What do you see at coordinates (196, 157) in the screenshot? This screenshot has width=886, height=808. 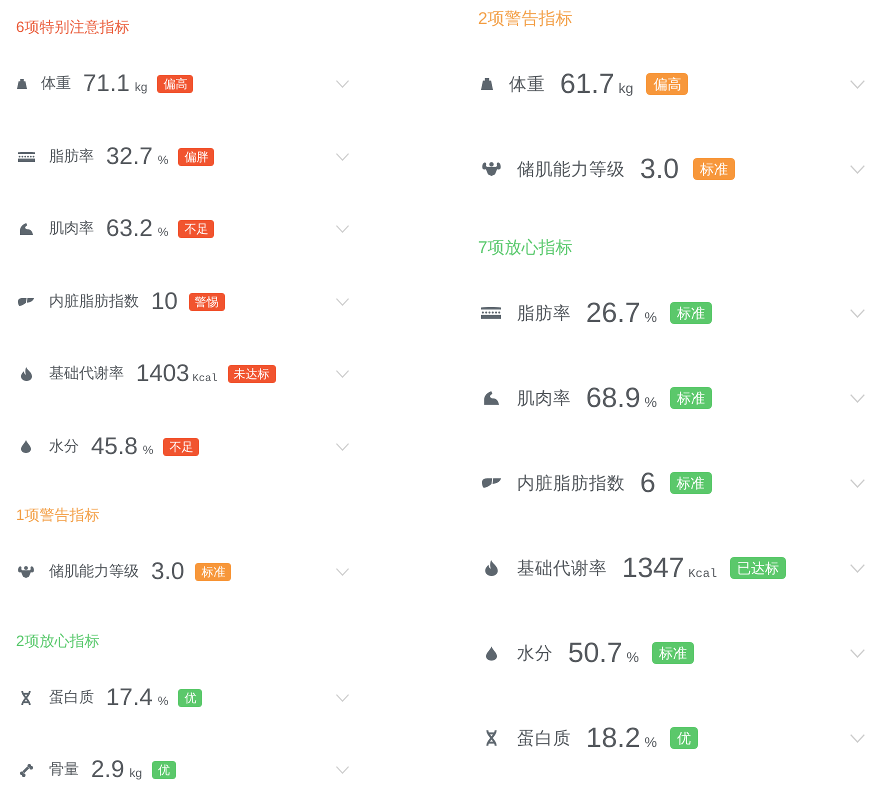 I see `status-badge: 偏胖` at bounding box center [196, 157].